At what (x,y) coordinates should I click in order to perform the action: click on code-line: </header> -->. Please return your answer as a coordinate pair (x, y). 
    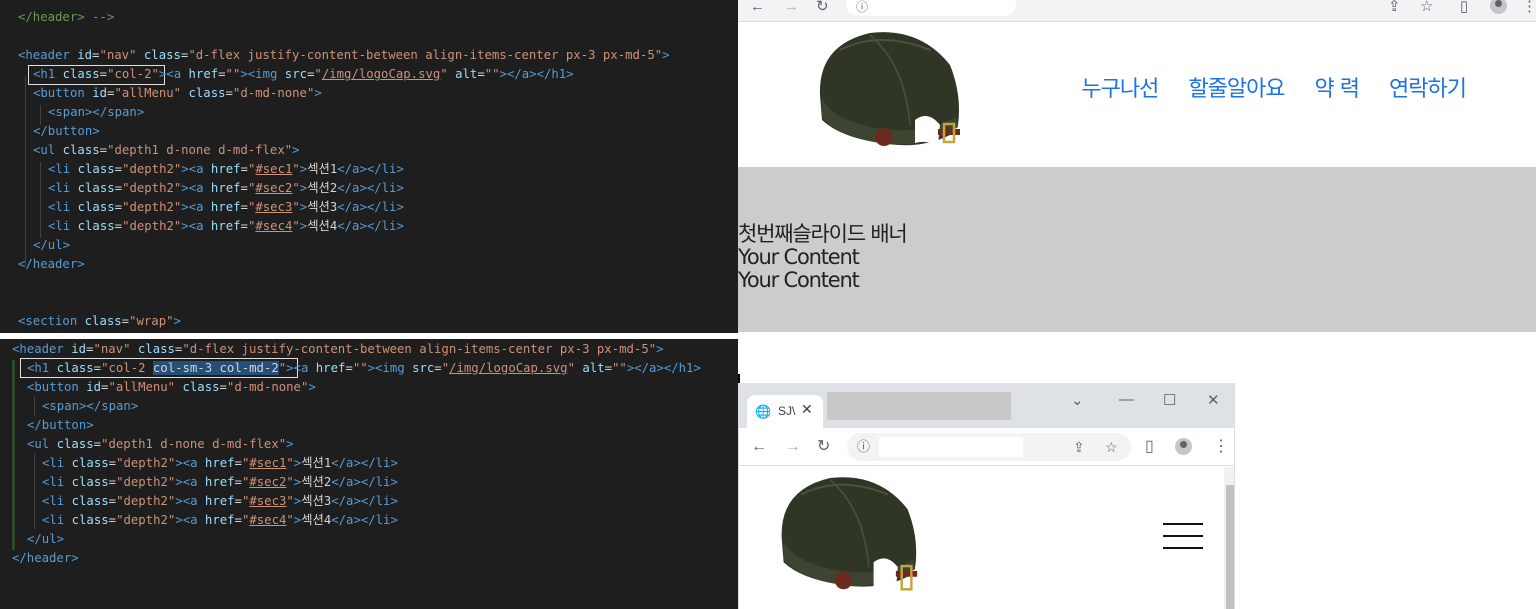
    Looking at the image, I should click on (66, 17).